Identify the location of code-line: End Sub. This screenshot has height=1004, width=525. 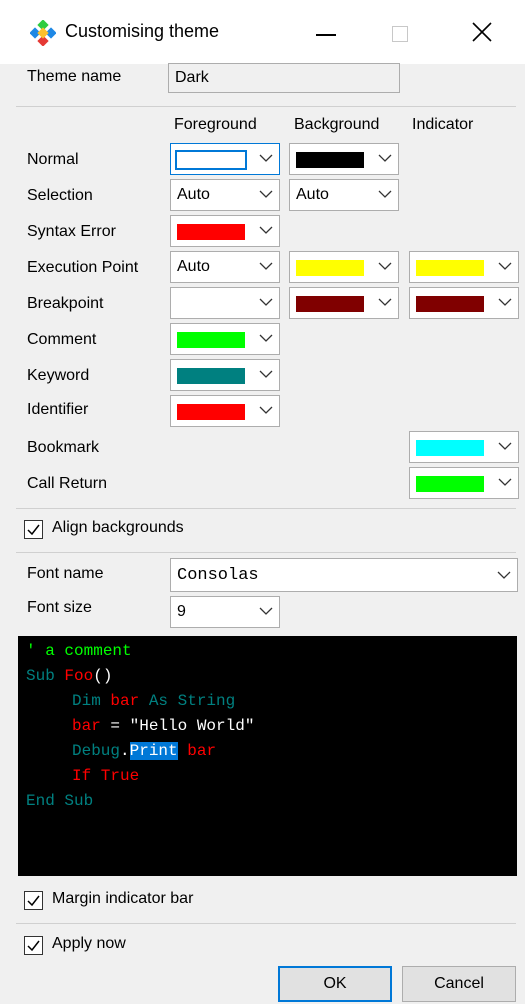
(59, 801).